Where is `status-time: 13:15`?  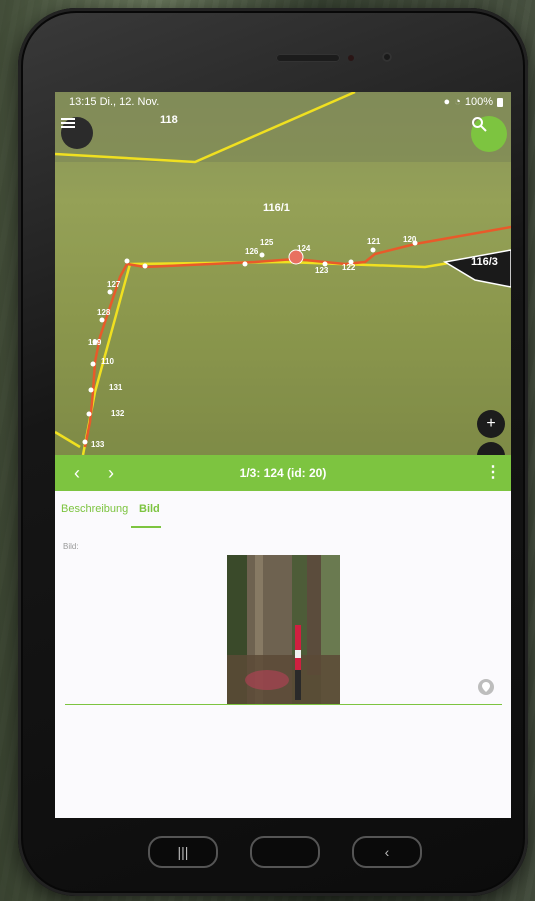 status-time: 13:15 is located at coordinates (83, 102).